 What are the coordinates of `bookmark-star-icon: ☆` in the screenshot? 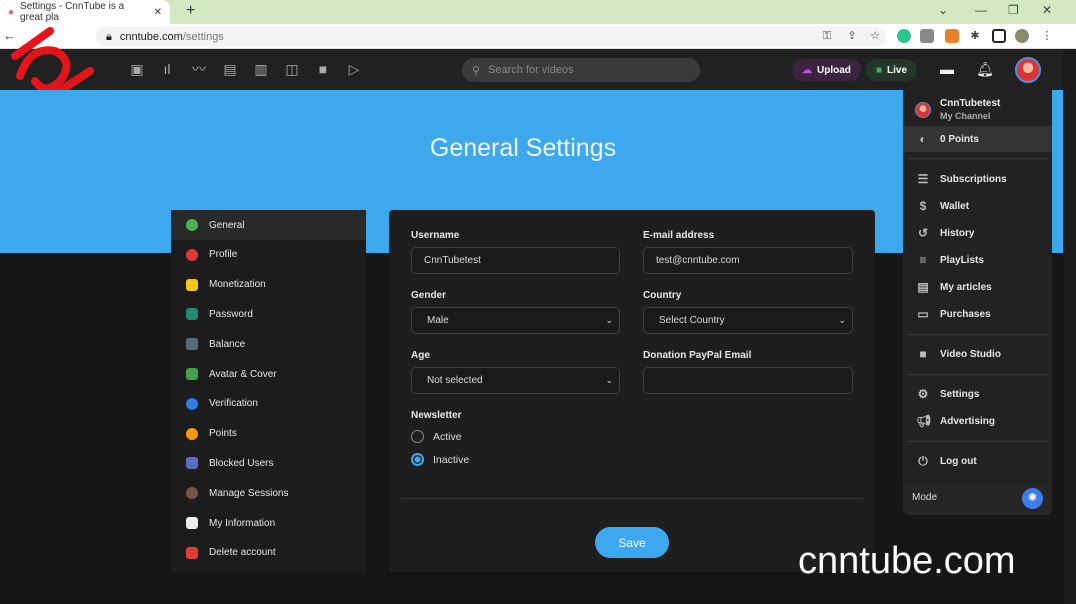 It's located at (875, 36).